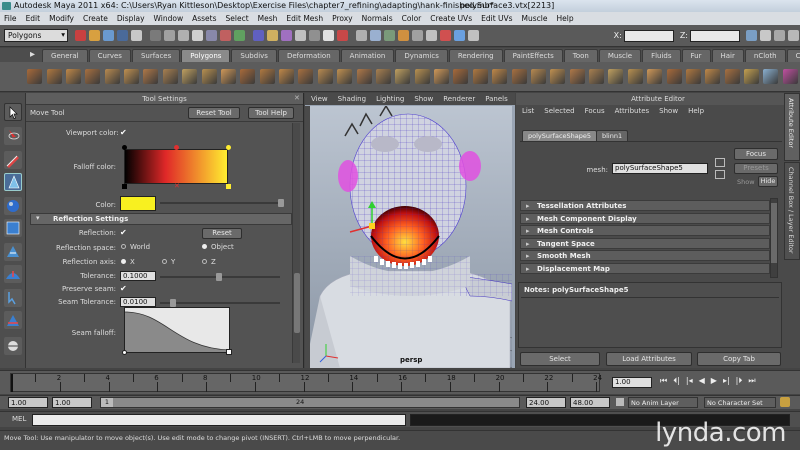 The height and width of the screenshot is (450, 800). I want to click on paint-select-tool-icon, so click(13, 160).